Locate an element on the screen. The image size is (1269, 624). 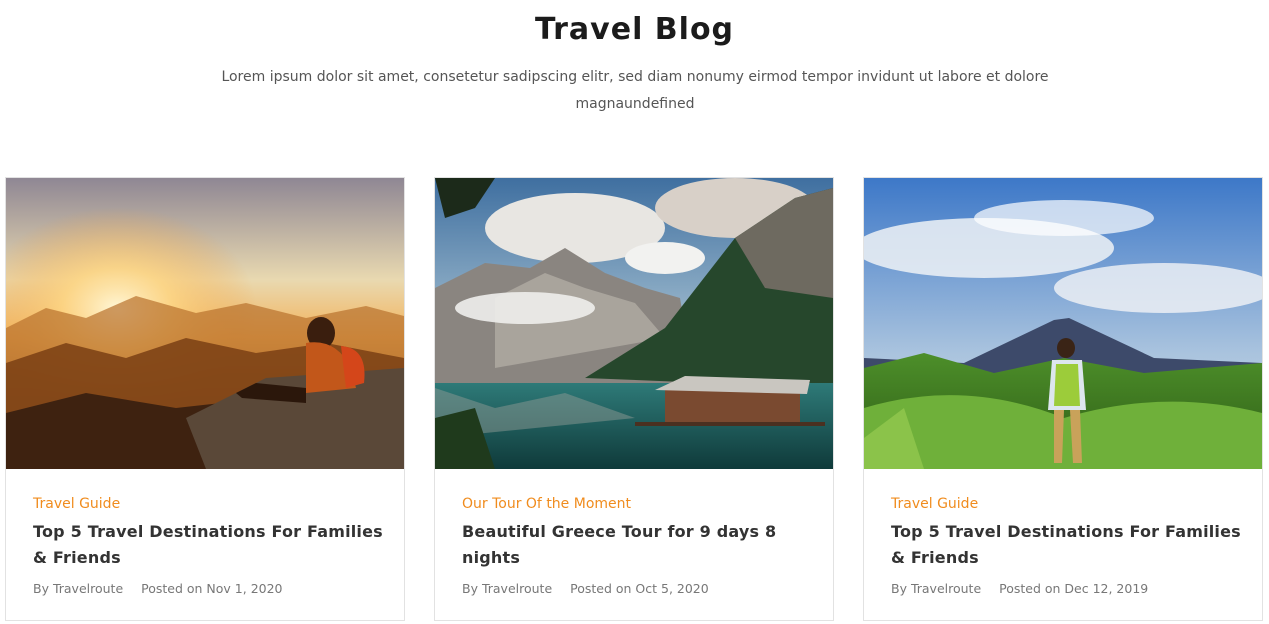
post-meta: By Travelroute Posted on Oct 5, 2020 is located at coordinates (585, 588).